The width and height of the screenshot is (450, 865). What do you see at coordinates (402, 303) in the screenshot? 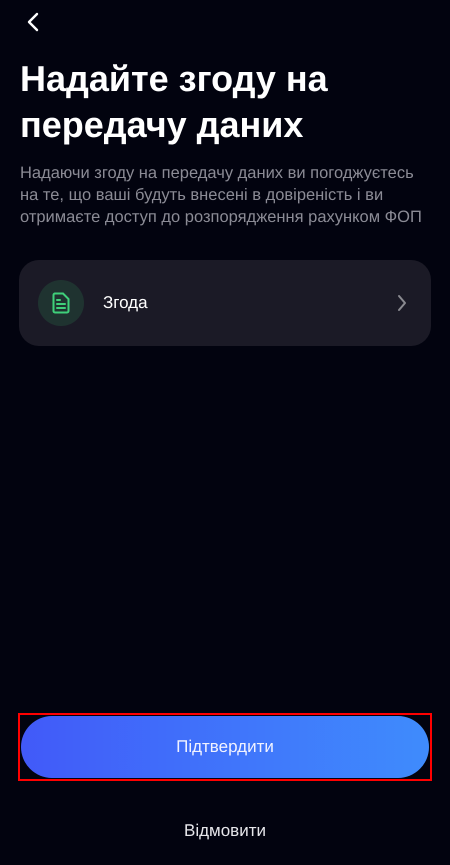
I see `chevron-right-icon` at bounding box center [402, 303].